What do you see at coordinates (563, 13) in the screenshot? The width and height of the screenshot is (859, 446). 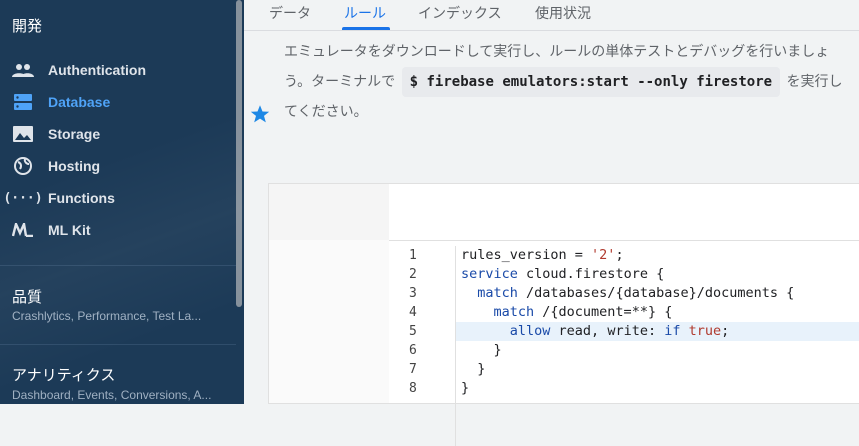 I see `tab-usage: 使用状況` at bounding box center [563, 13].